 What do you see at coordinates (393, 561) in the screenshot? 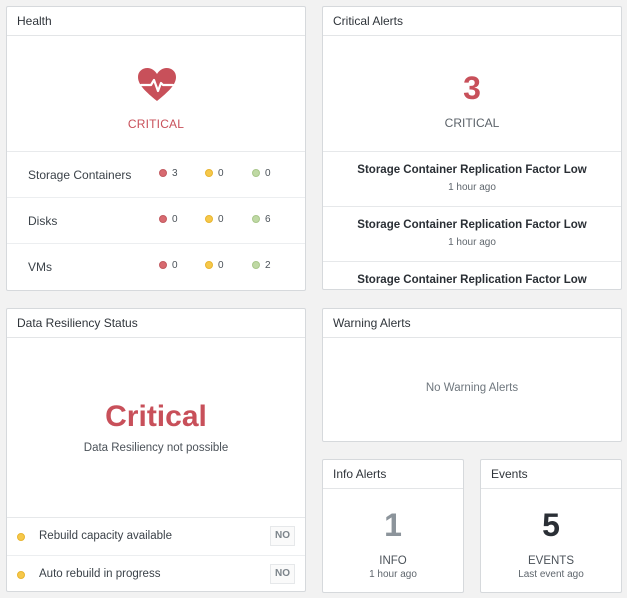
I see `info-alerts-label: INFO` at bounding box center [393, 561].